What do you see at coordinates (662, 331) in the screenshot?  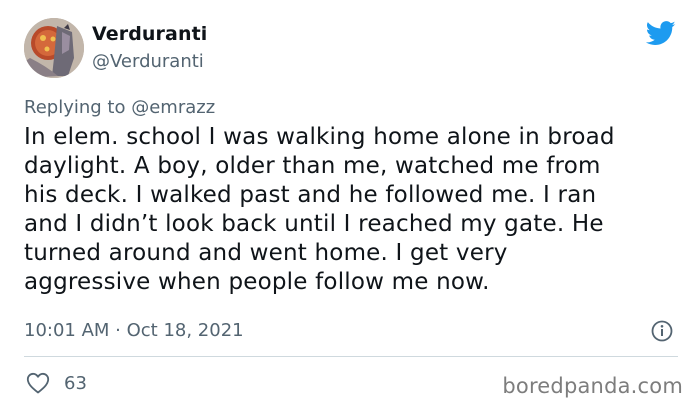 I see `info-icon` at bounding box center [662, 331].